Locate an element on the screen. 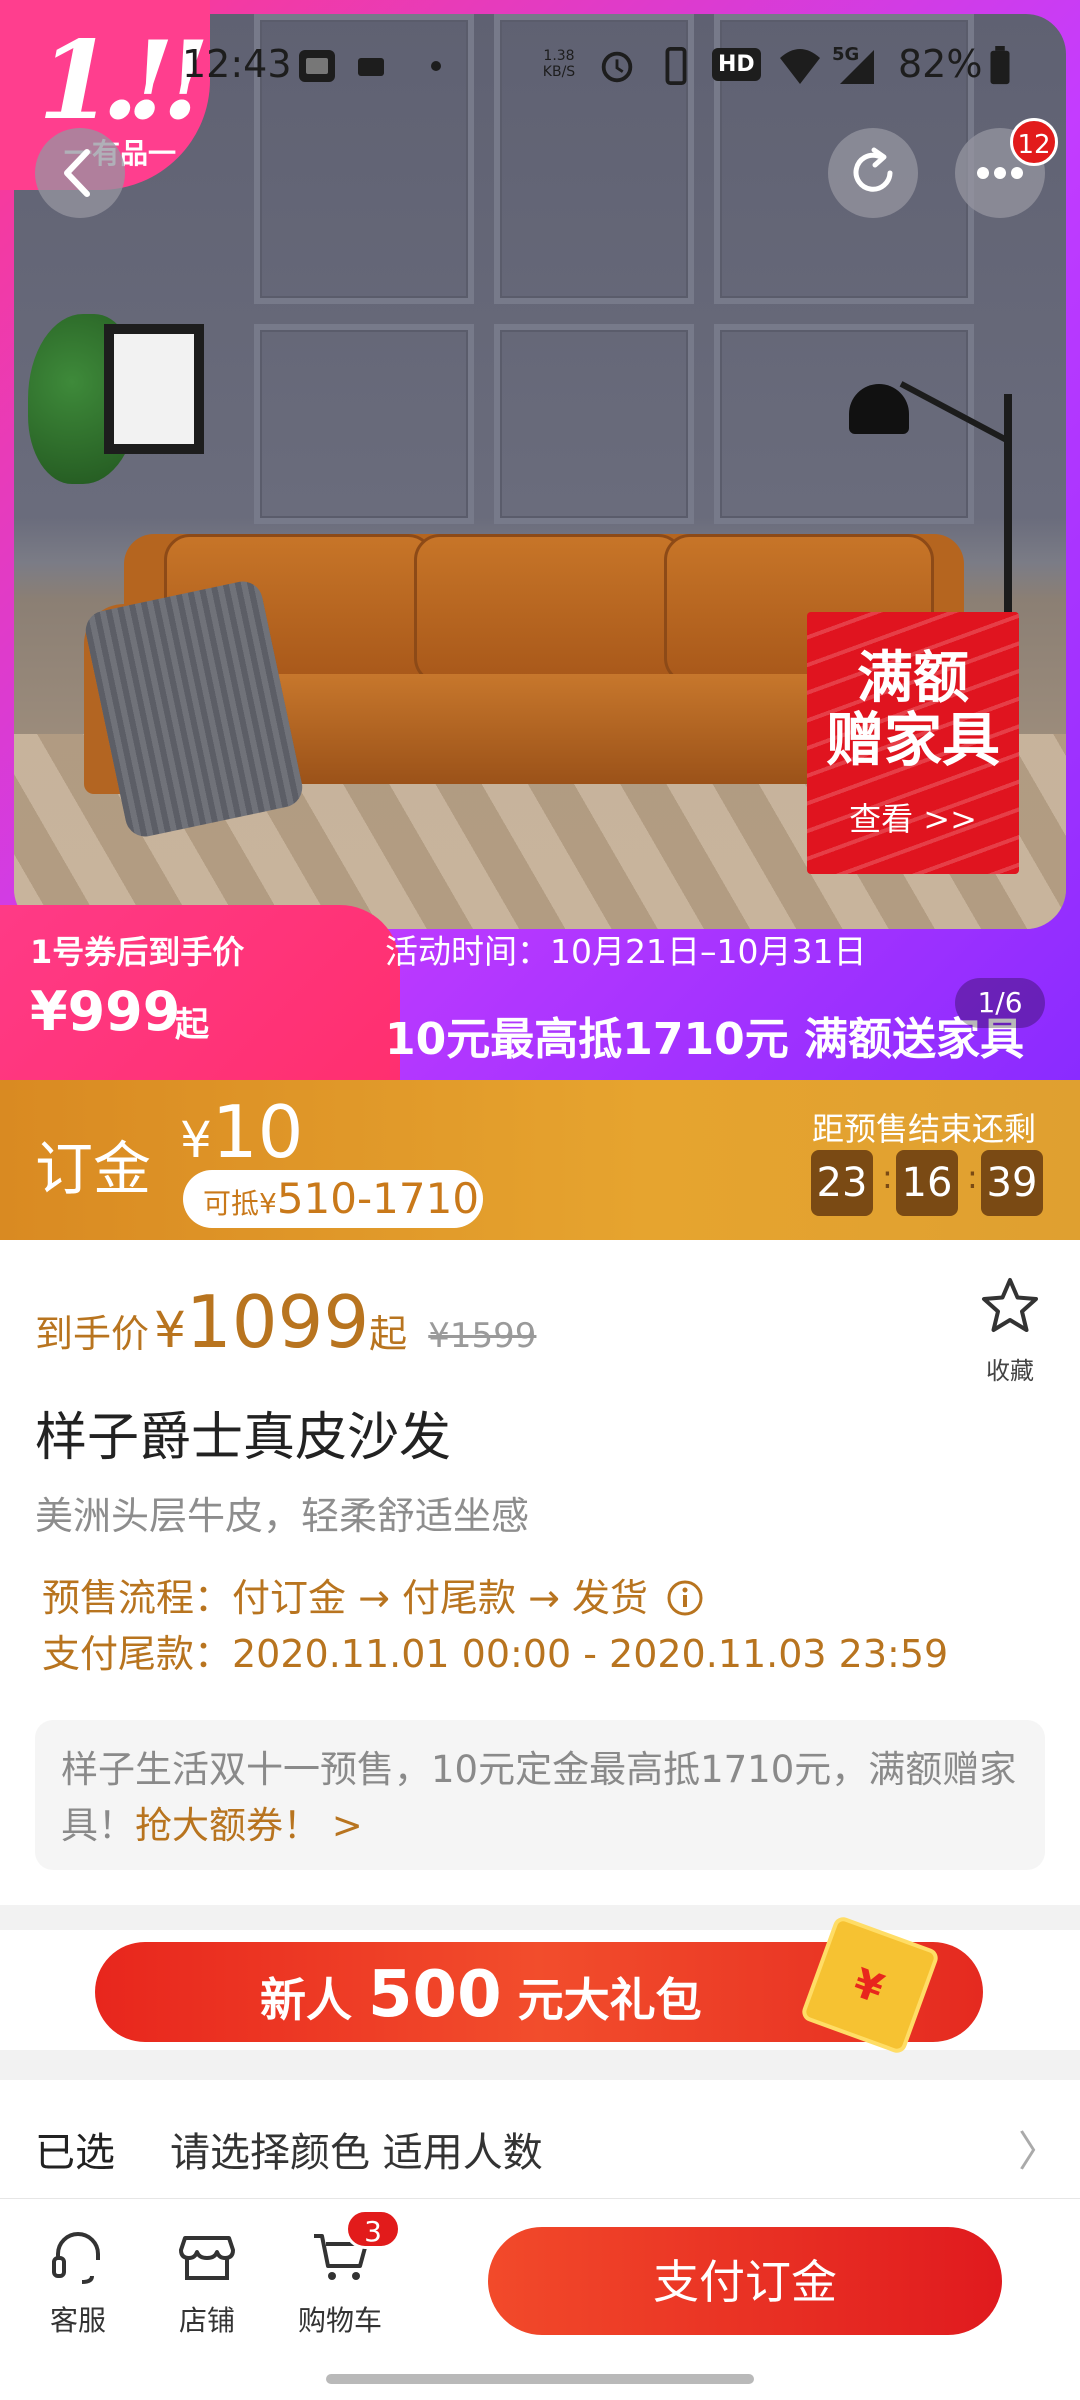  deposit-offset-prefix: 可抵¥ is located at coordinates (240, 1203).